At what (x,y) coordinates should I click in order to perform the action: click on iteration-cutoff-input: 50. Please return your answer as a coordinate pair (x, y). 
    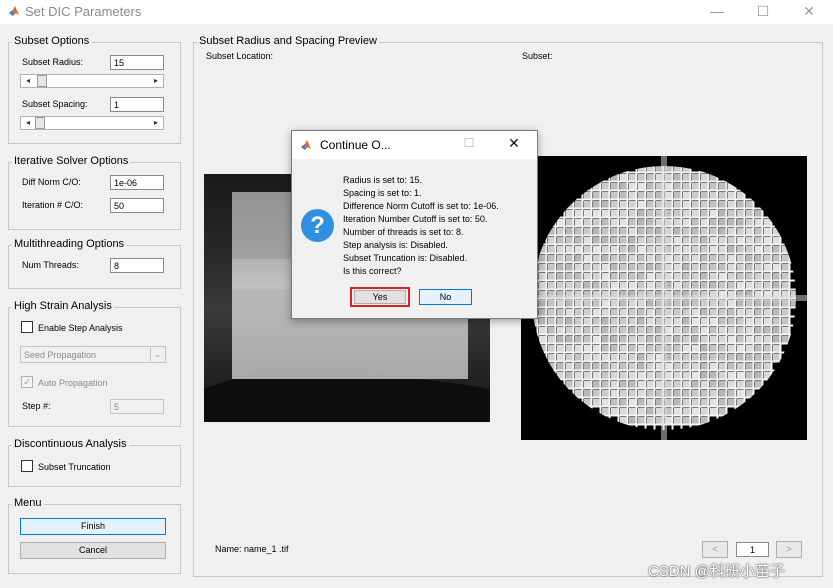
    Looking at the image, I should click on (137, 205).